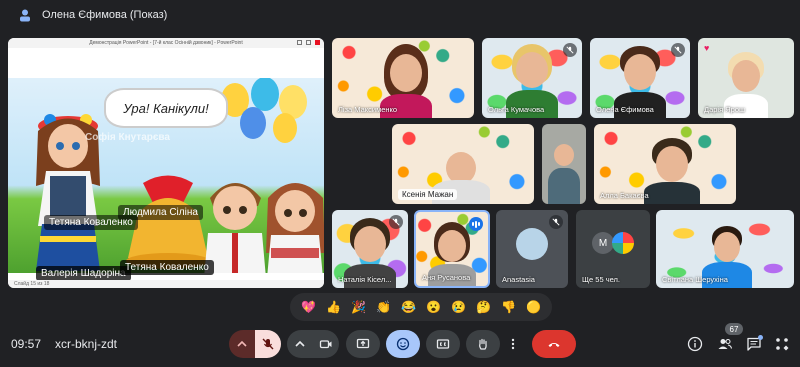 This screenshot has height=367, width=800. What do you see at coordinates (235, 228) in the screenshot?
I see `boy-illustration` at bounding box center [235, 228].